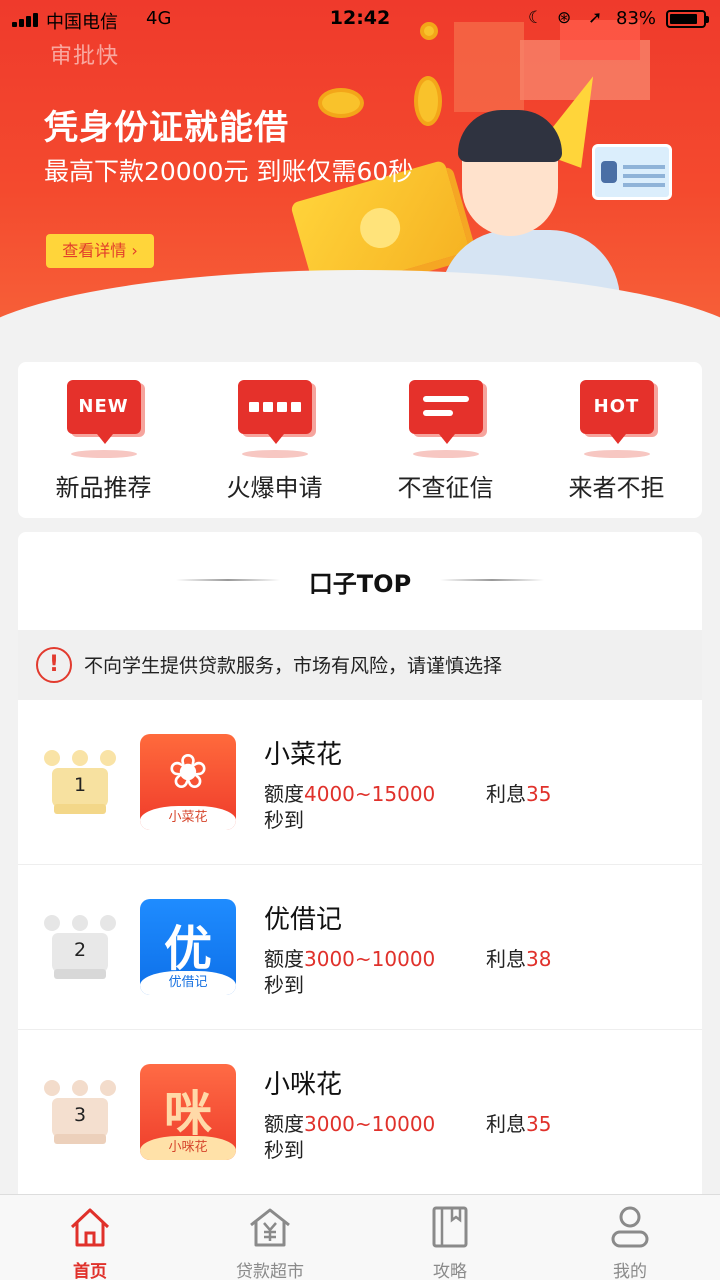 The height and width of the screenshot is (1280, 720). I want to click on home-icon, so click(90, 1227).